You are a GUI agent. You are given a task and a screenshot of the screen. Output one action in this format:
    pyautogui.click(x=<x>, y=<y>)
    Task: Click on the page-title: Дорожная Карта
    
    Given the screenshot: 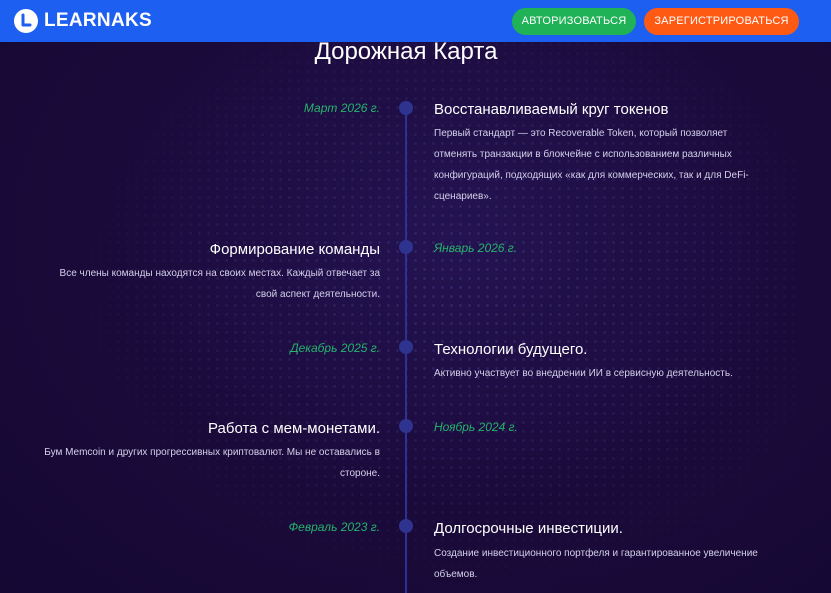 What is the action you would take?
    pyautogui.click(x=406, y=51)
    